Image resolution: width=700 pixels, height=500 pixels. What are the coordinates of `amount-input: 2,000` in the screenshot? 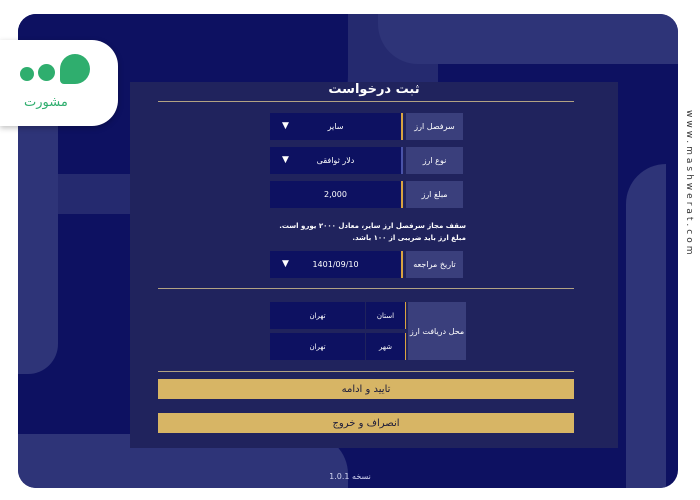 It's located at (336, 194).